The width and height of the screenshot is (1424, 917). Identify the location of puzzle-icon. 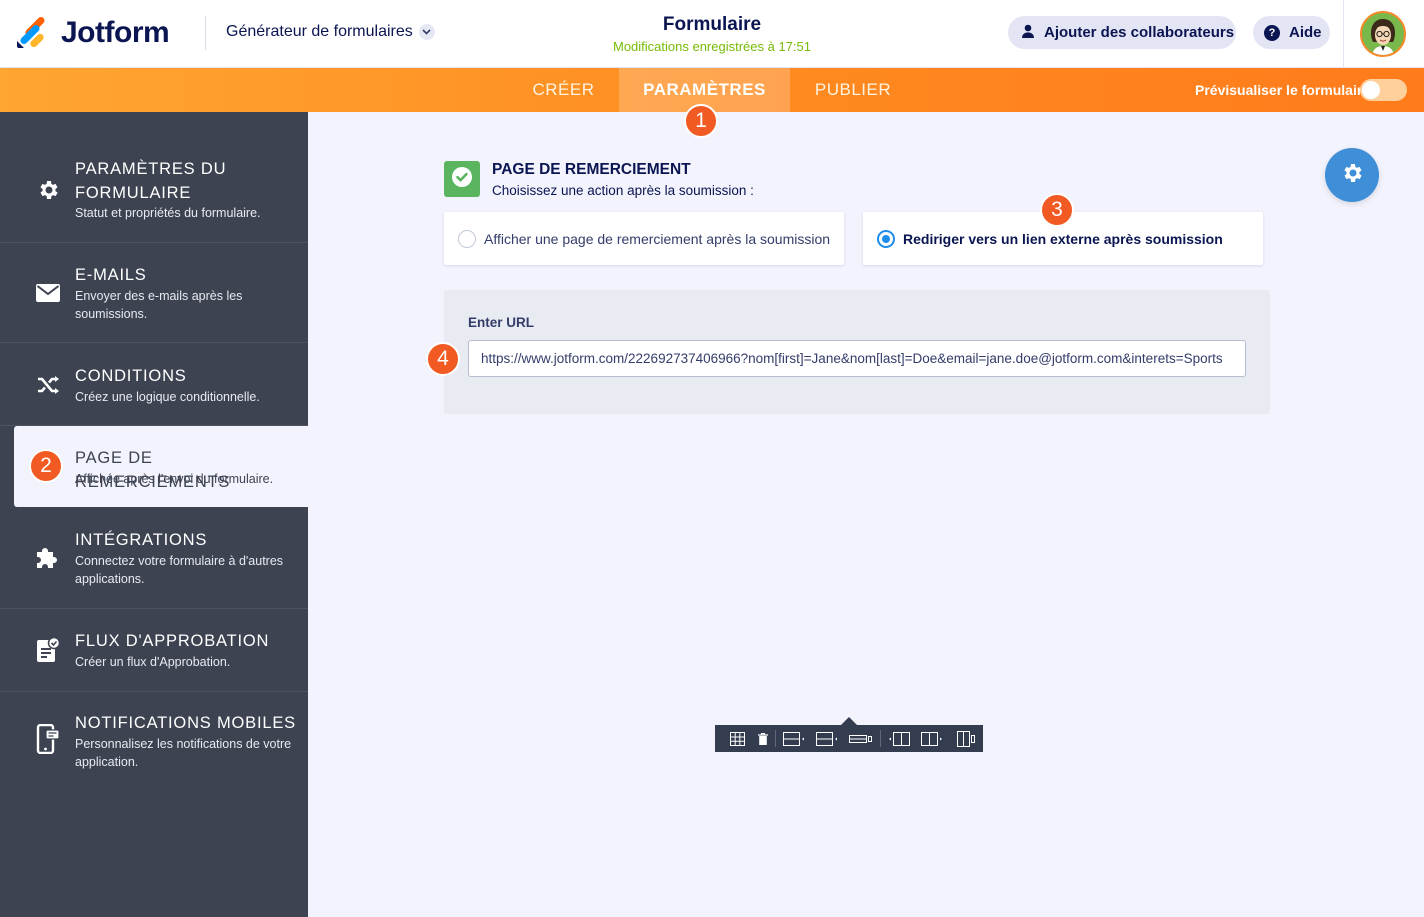
(48, 558).